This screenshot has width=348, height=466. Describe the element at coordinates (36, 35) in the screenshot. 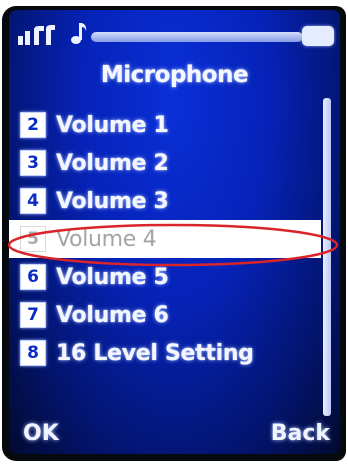

I see `signal-icon` at that location.